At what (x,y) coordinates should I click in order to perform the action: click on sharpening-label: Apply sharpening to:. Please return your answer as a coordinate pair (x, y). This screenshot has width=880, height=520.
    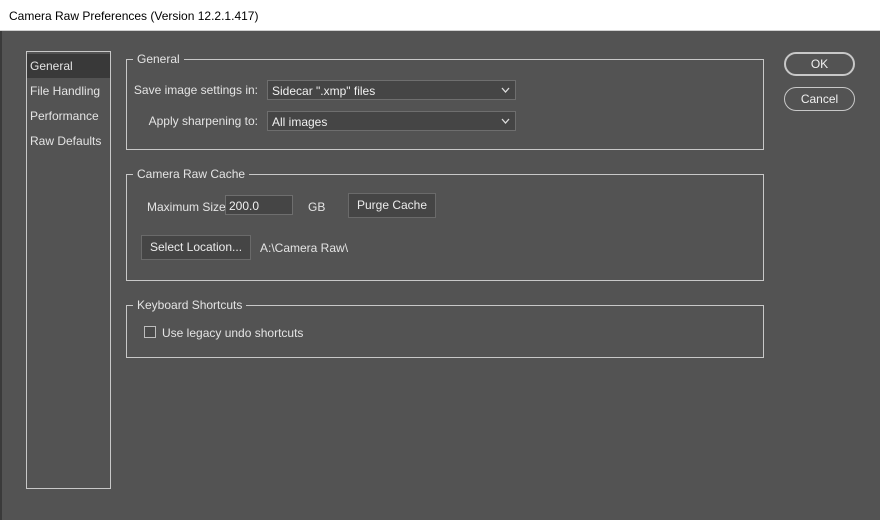
    Looking at the image, I should click on (203, 121).